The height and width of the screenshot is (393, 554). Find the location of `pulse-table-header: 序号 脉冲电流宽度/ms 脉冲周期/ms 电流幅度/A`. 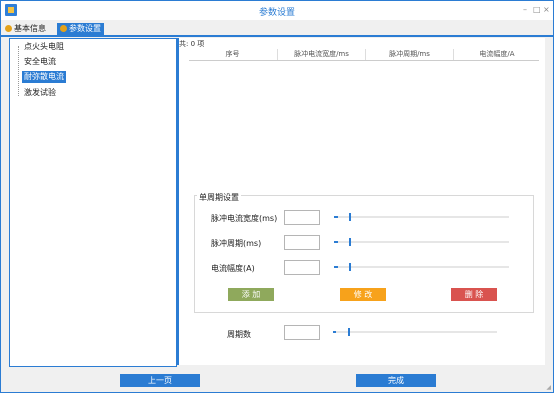

pulse-table-header: 序号 脉冲电流宽度/ms 脉冲周期/ms 电流幅度/A is located at coordinates (364, 55).